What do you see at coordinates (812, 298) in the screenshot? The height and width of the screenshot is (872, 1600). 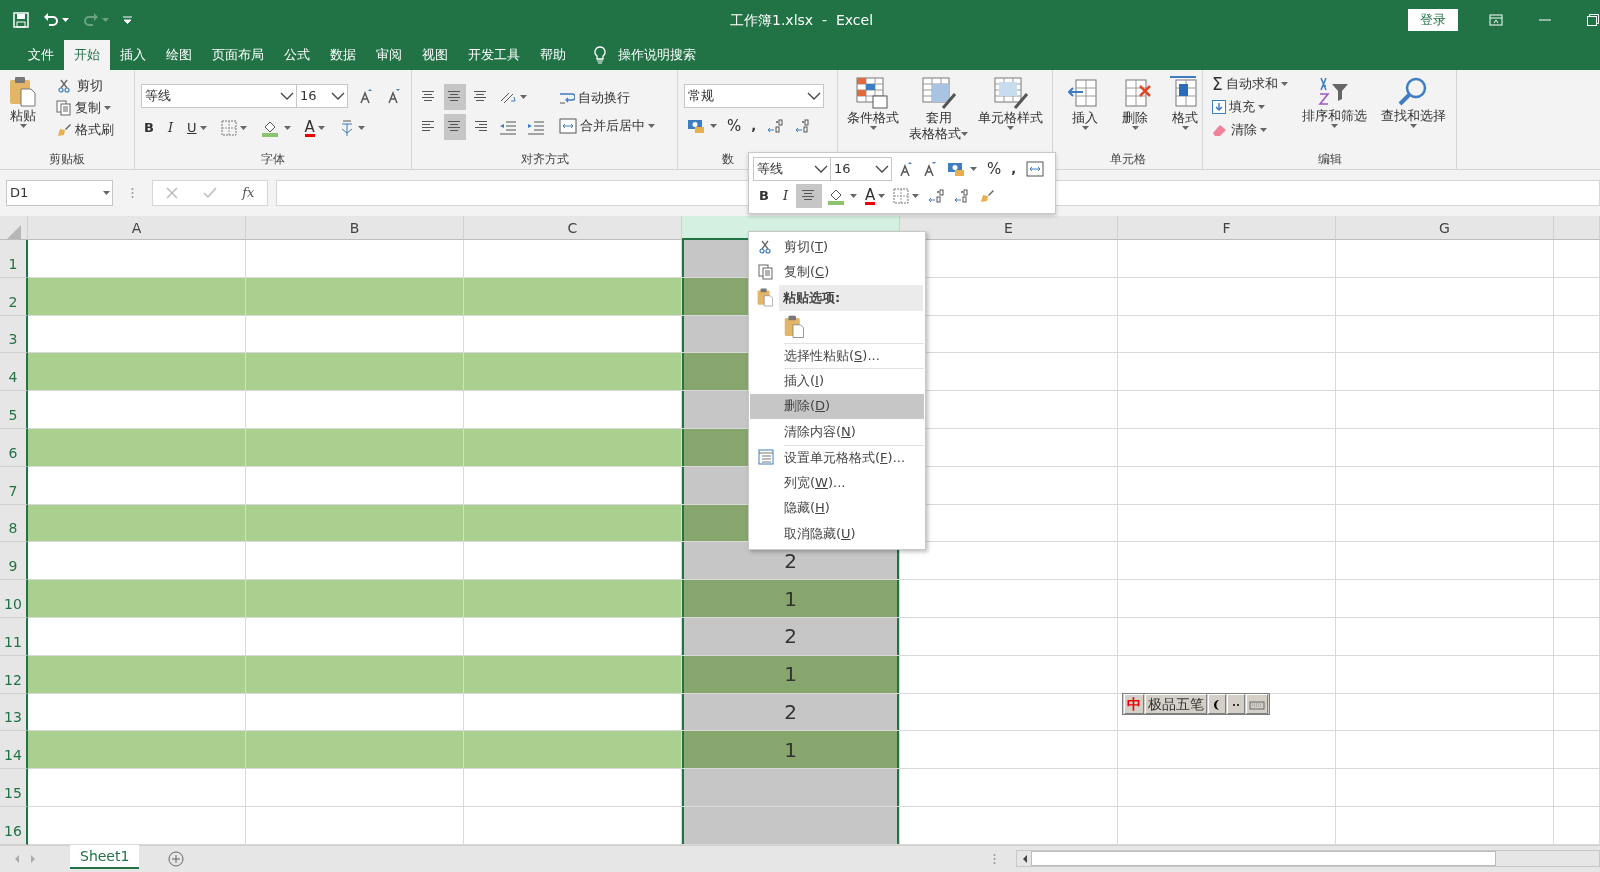 I see `menu-section-label: 粘贴选项:` at bounding box center [812, 298].